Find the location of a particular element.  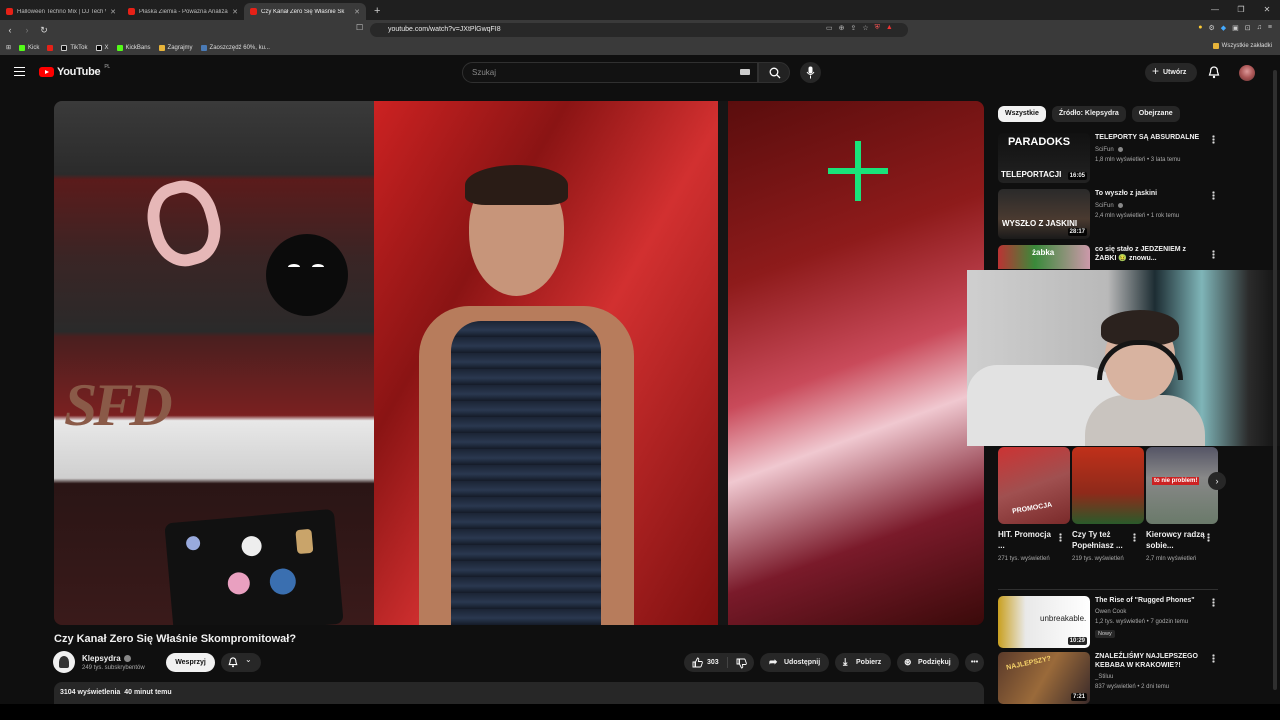

music-icon: ♫ is located at coordinates (1259, 28).